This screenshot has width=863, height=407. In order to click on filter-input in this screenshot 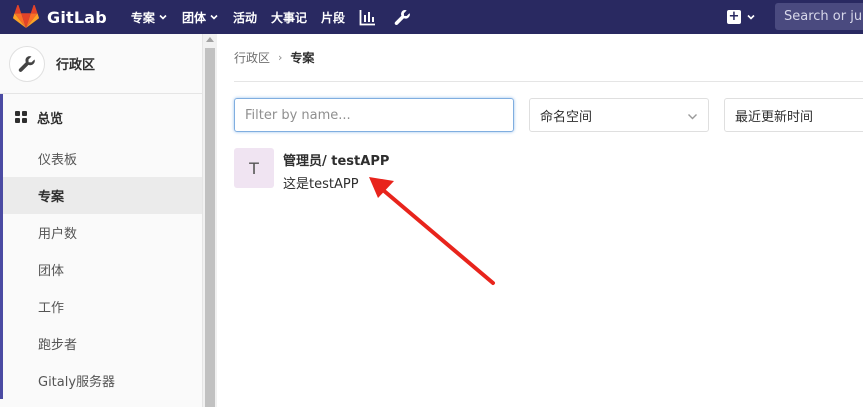, I will do `click(370, 115)`.